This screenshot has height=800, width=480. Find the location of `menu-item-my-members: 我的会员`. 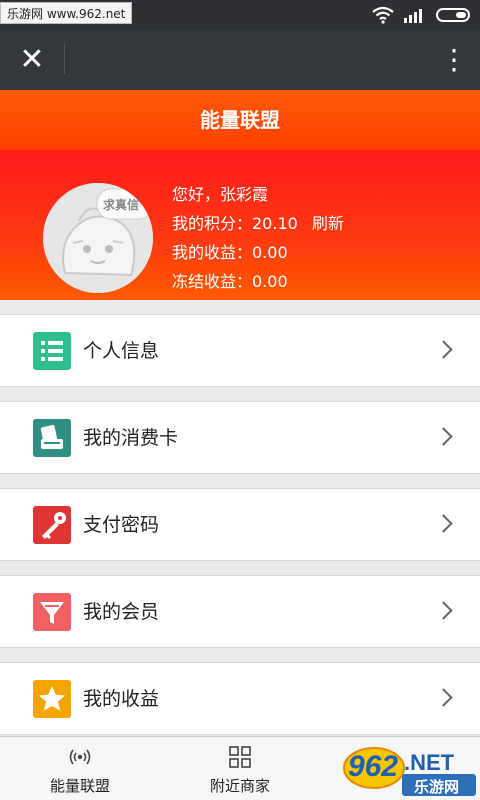

menu-item-my-members: 我的会员 is located at coordinates (240, 611).